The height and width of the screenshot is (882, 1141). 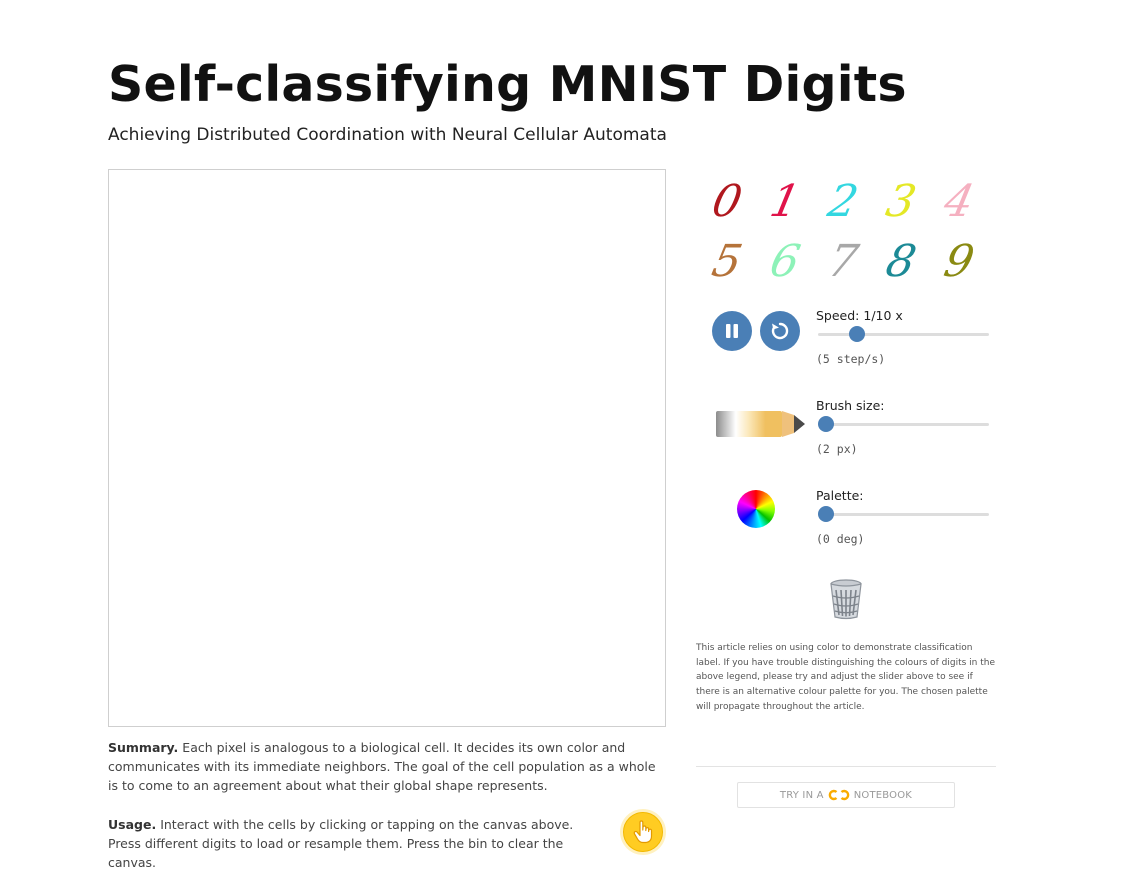 What do you see at coordinates (801, 795) in the screenshot?
I see `colab-prefix: TRY IN A` at bounding box center [801, 795].